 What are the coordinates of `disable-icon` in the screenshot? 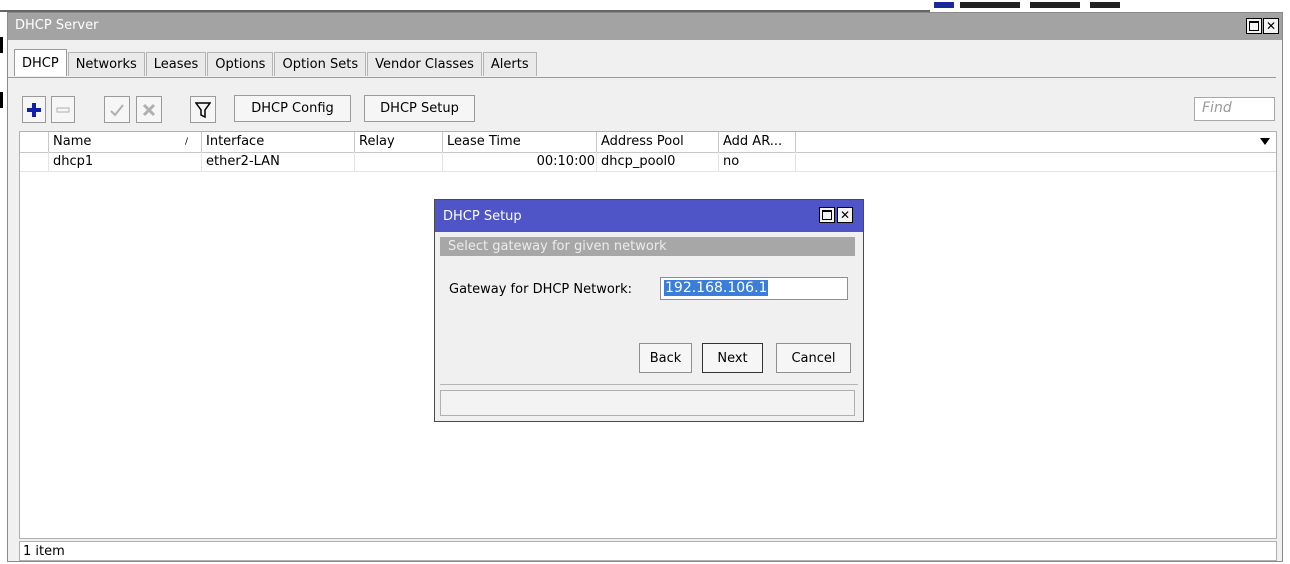 It's located at (149, 109).